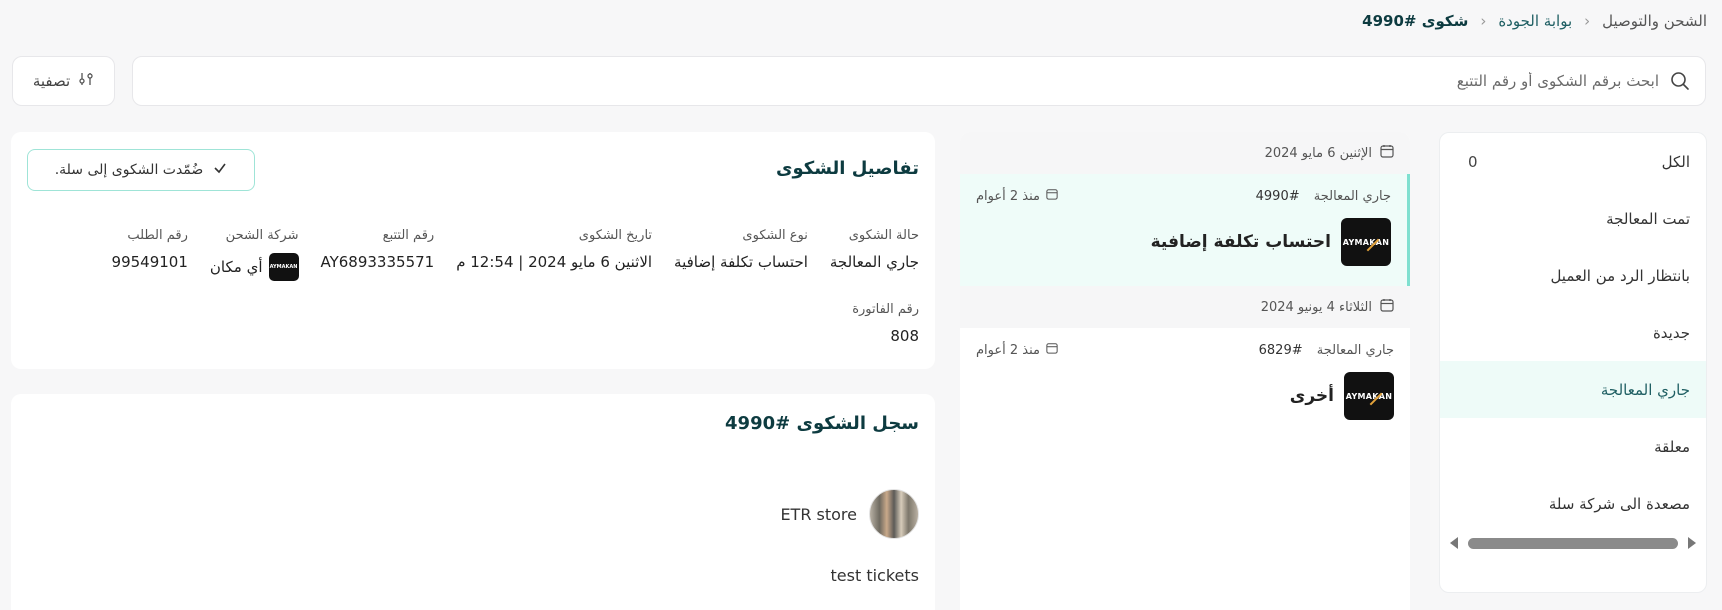 This screenshot has width=1722, height=610. I want to click on sidebar-item-label: معلقة, so click(1672, 446).